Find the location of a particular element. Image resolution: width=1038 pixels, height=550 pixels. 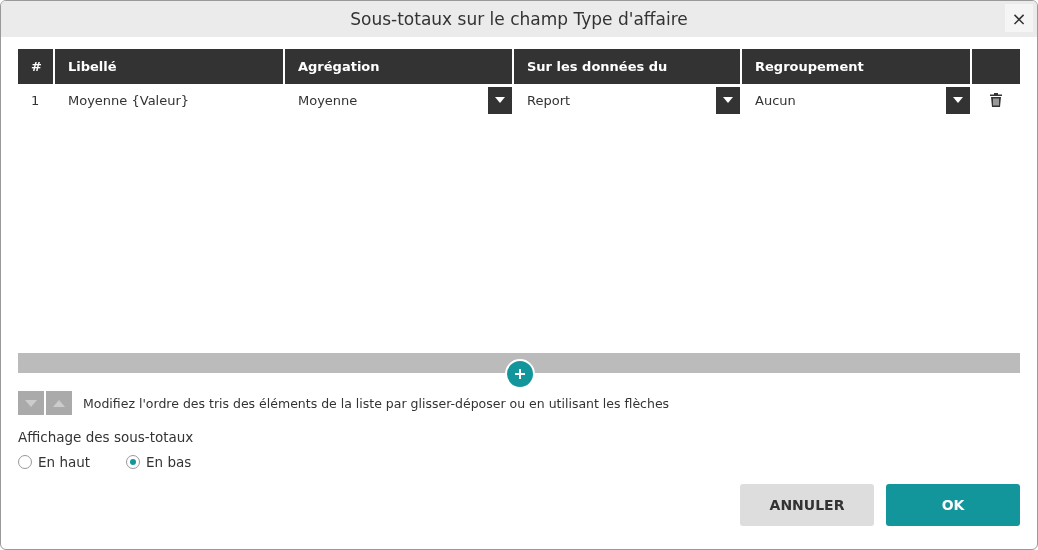

column-header: # is located at coordinates (36, 66).